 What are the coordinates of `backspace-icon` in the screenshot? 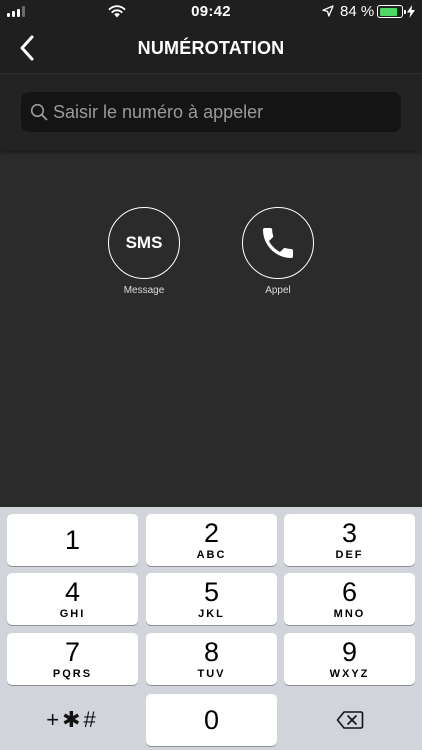 It's located at (349, 720).